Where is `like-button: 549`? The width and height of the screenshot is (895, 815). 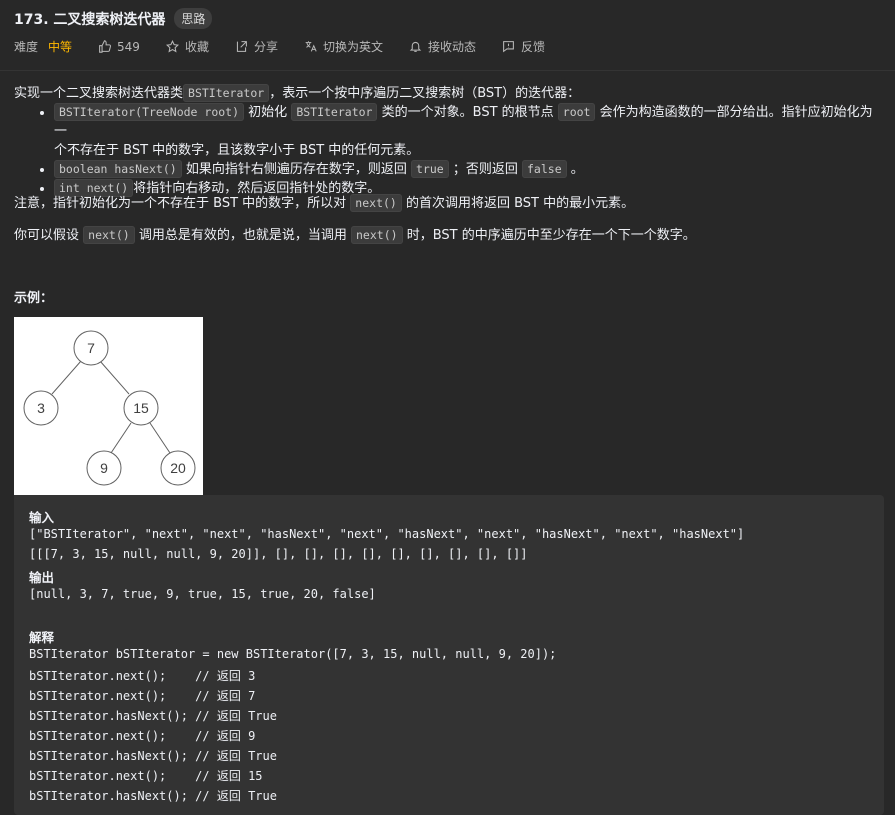
like-button: 549 is located at coordinates (119, 47).